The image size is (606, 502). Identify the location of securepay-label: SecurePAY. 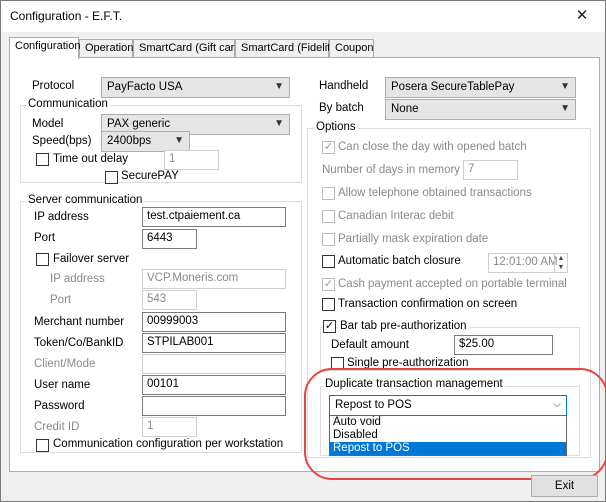
(150, 176).